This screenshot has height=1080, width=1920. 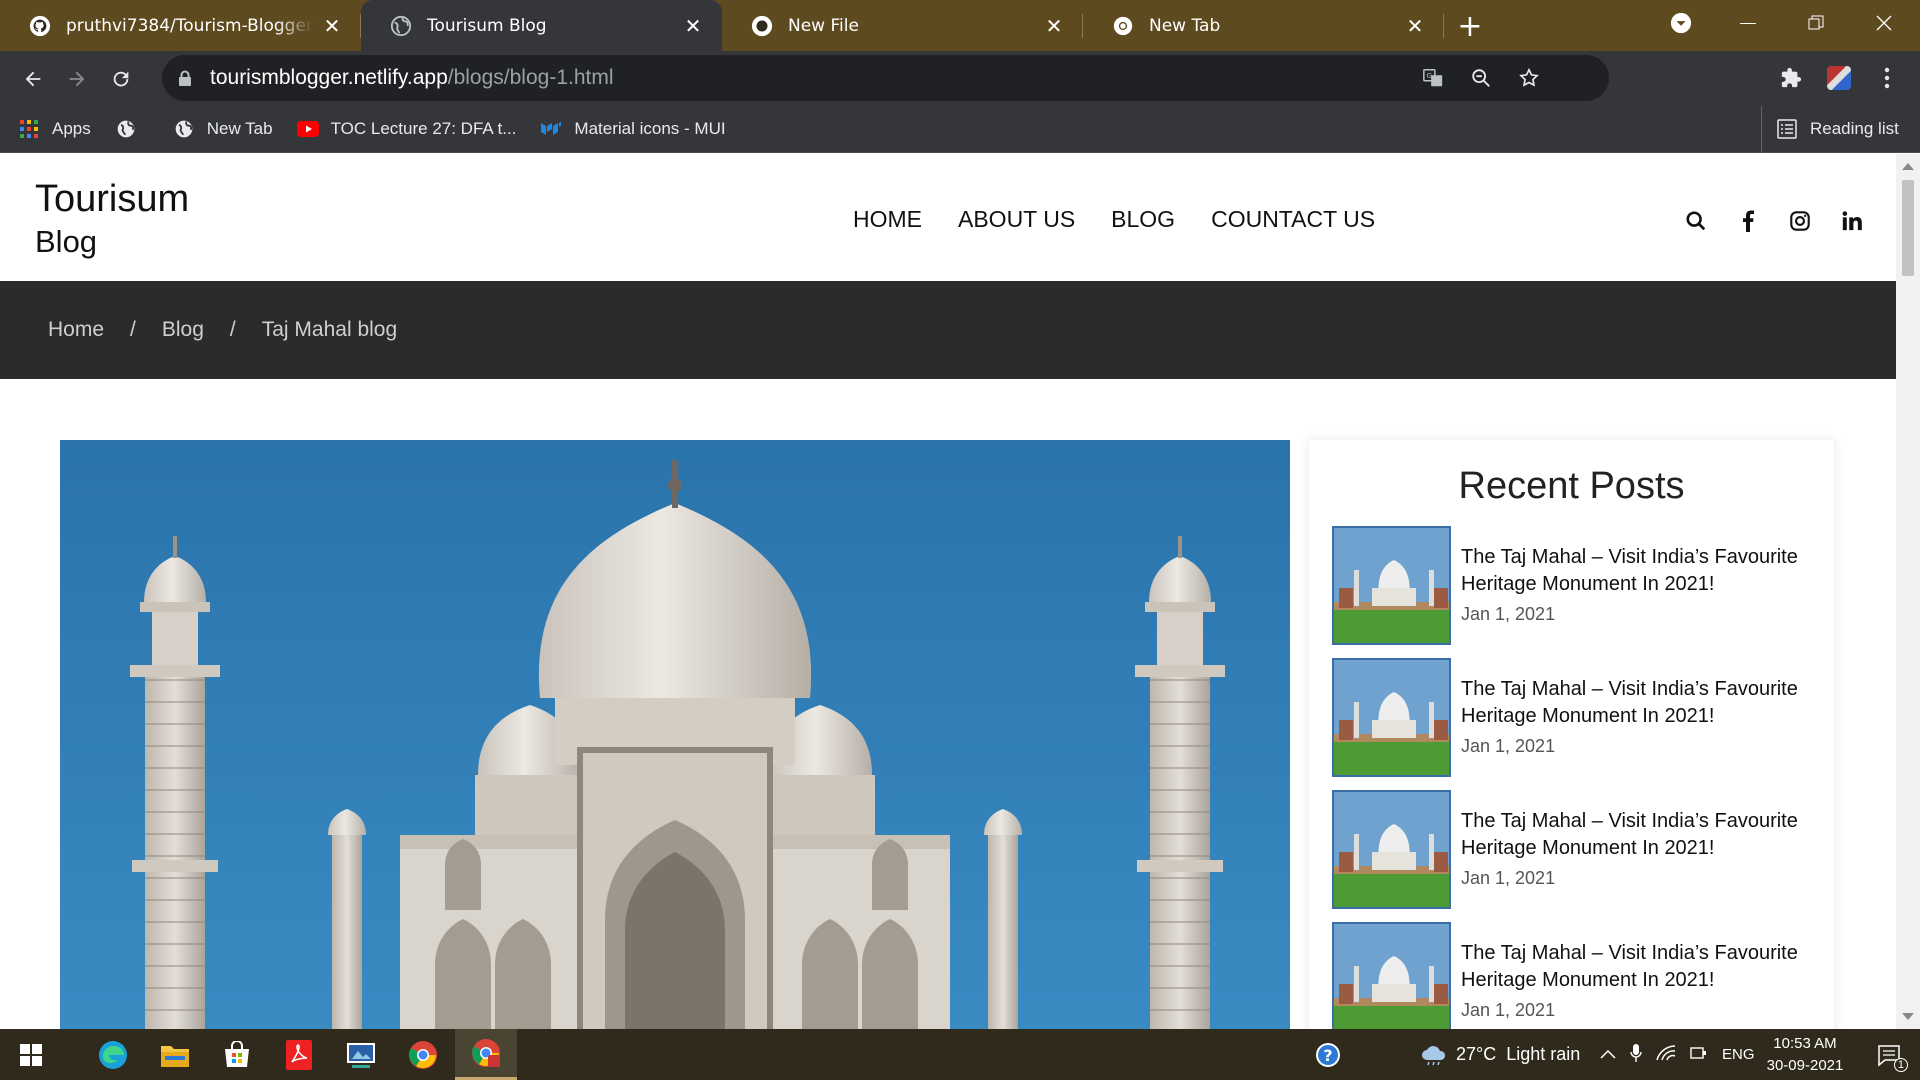 What do you see at coordinates (1761, 129) in the screenshot?
I see `bookmarks-divider` at bounding box center [1761, 129].